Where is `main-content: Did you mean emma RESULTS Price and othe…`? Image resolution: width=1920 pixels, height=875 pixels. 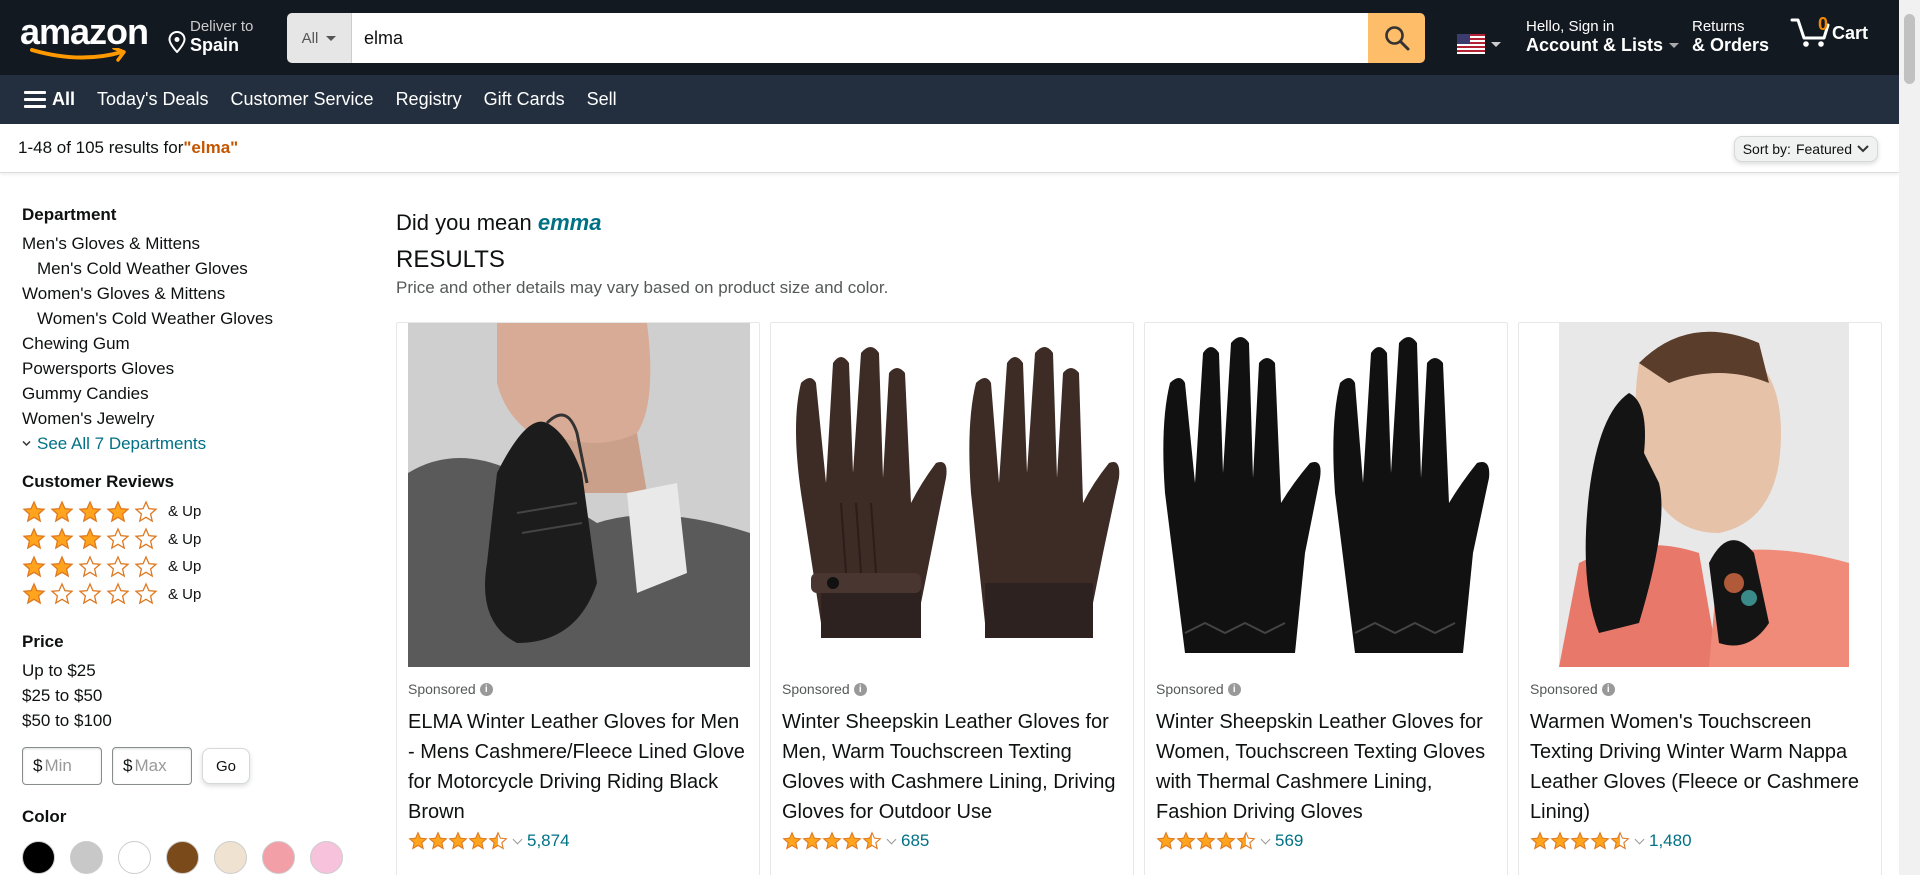 main-content: Did you mean emma RESULTS Price and othe… is located at coordinates (1139, 254).